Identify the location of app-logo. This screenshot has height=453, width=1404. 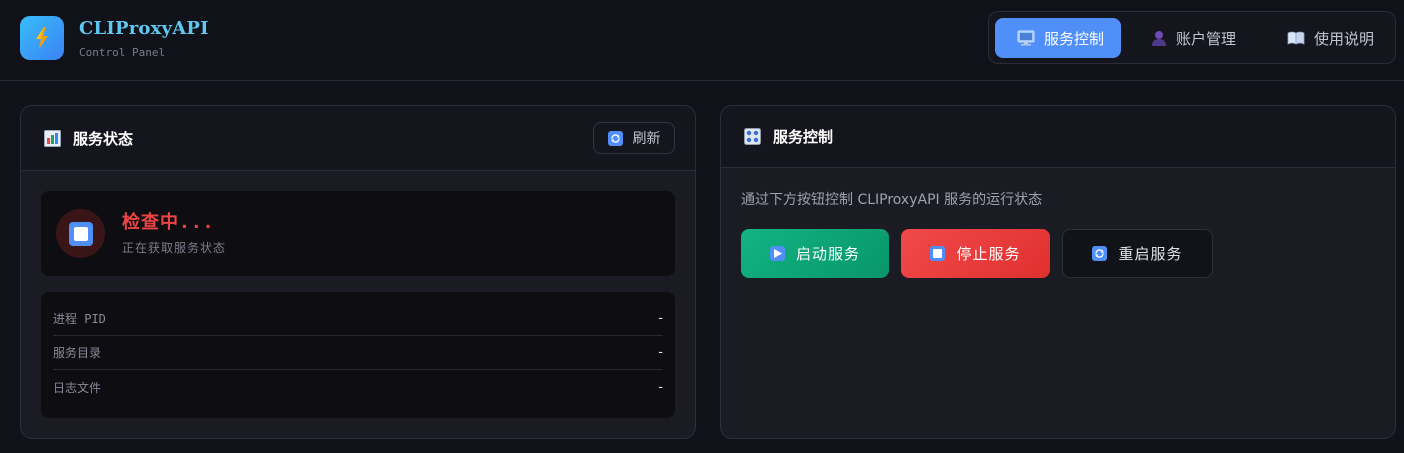
(42, 38).